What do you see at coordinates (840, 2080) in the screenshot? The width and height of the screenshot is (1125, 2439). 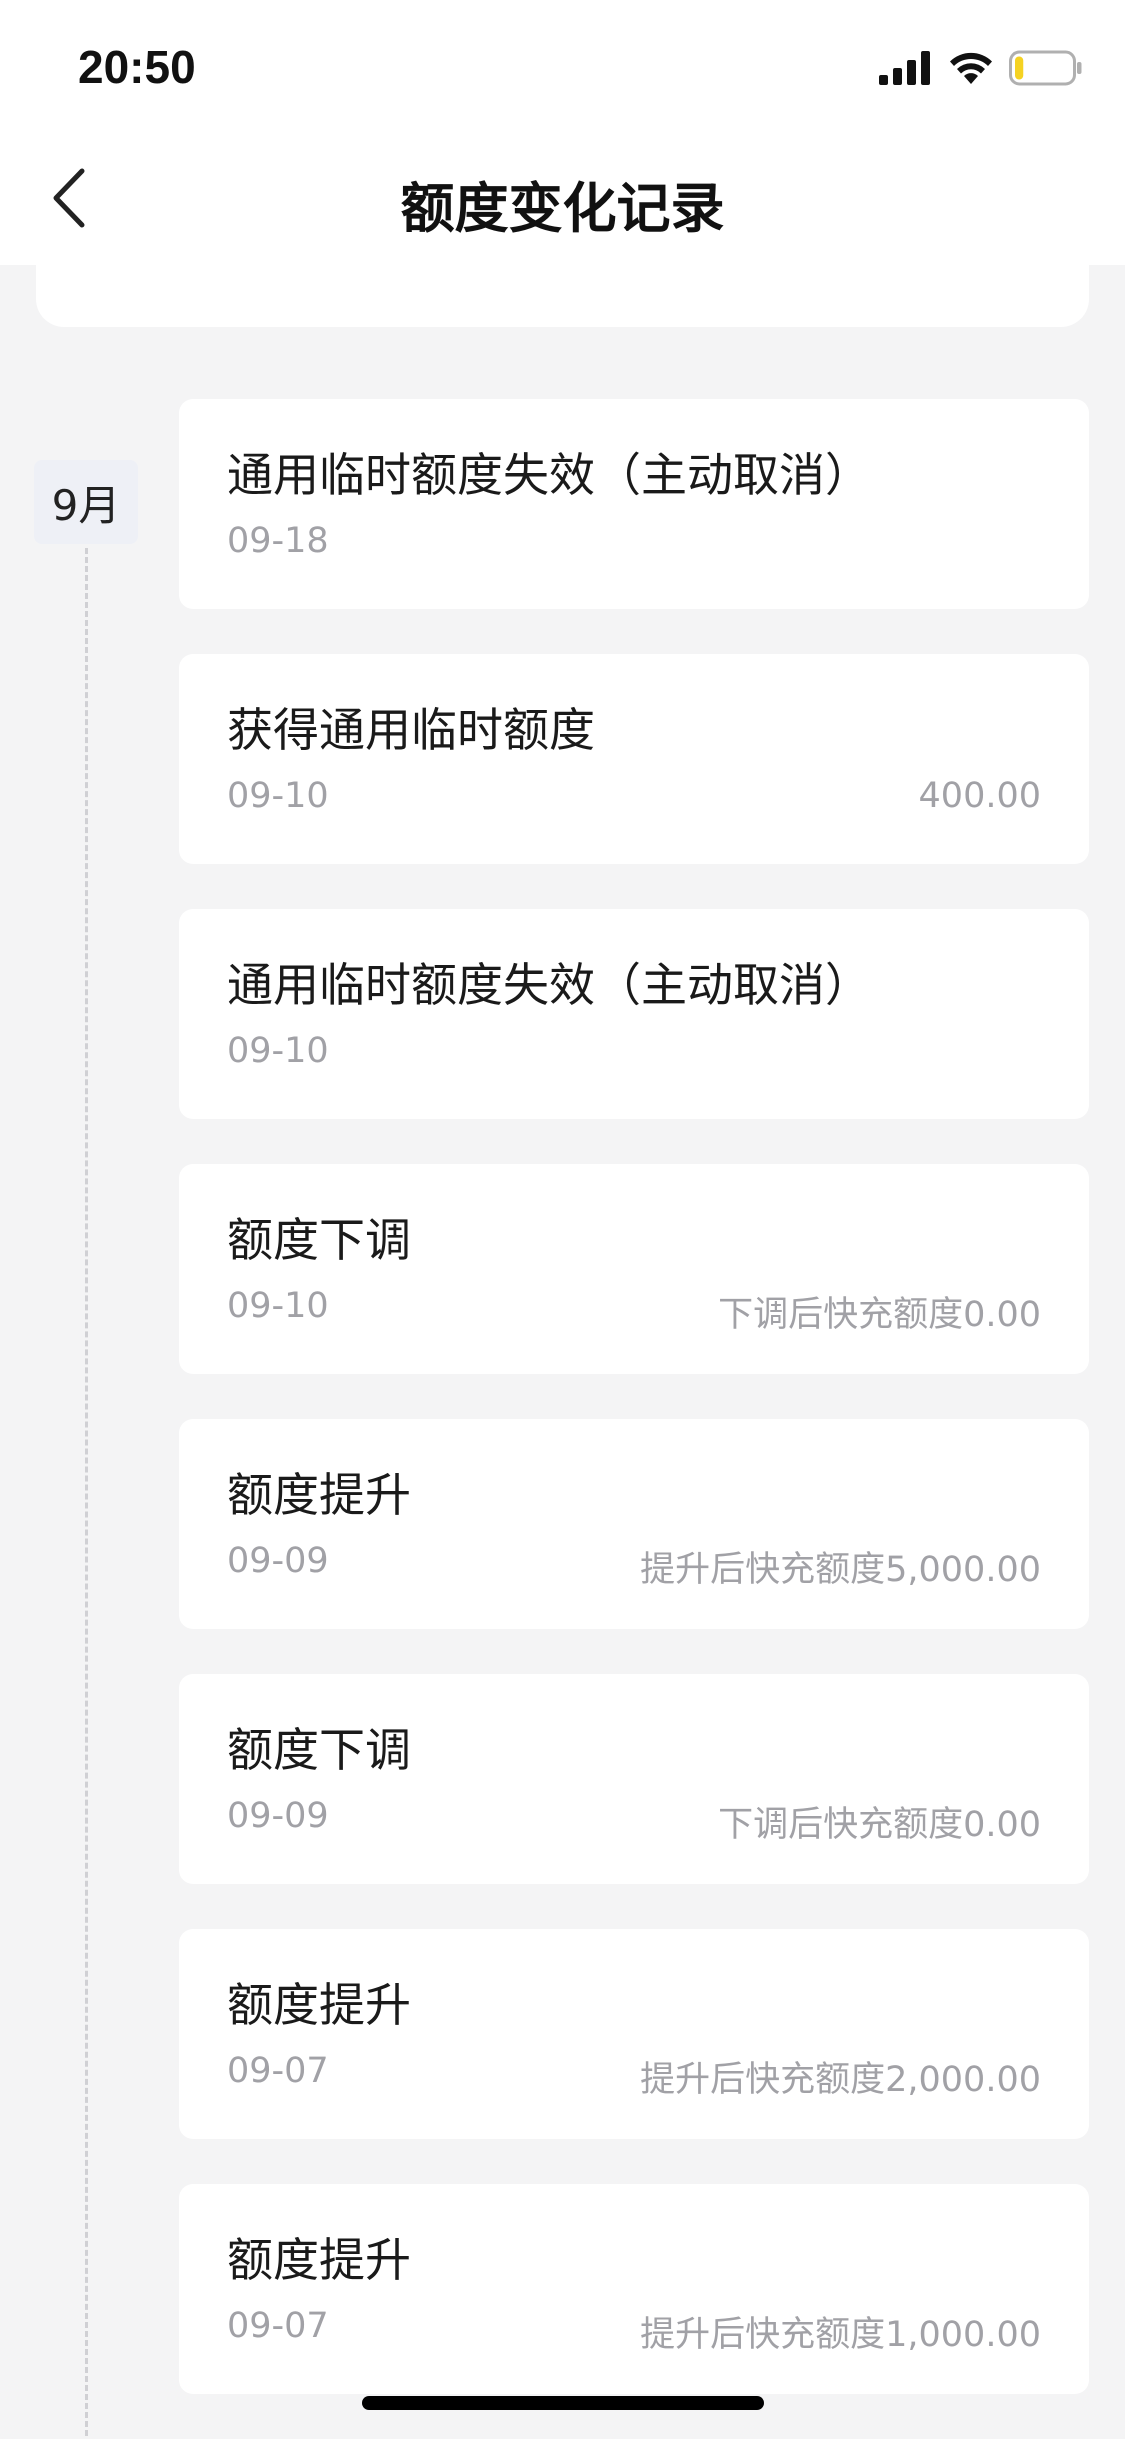 I see `record-amount: 提升后快充额度2,000.00` at bounding box center [840, 2080].